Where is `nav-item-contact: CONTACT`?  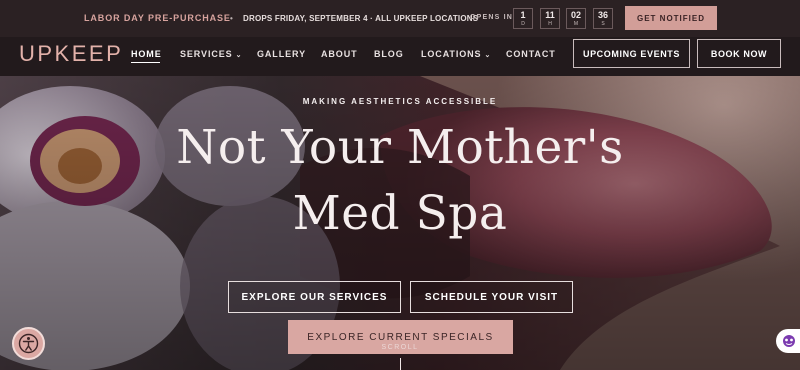
nav-item-contact: CONTACT is located at coordinates (531, 54).